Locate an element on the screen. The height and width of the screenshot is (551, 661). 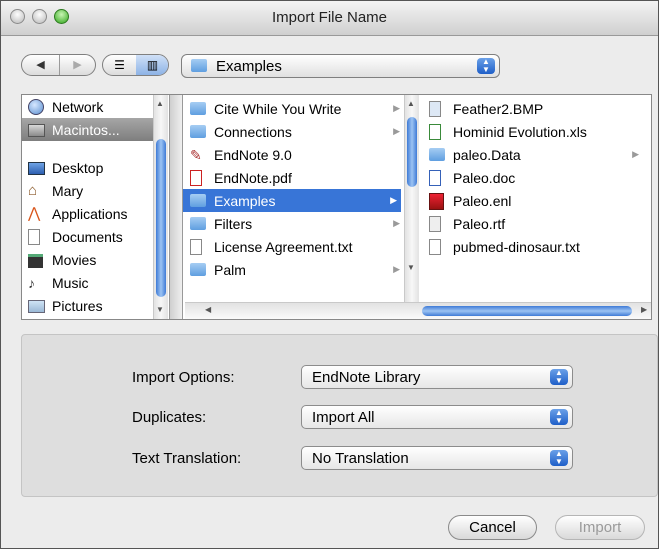
hard-disk-icon is located at coordinates (36, 130).